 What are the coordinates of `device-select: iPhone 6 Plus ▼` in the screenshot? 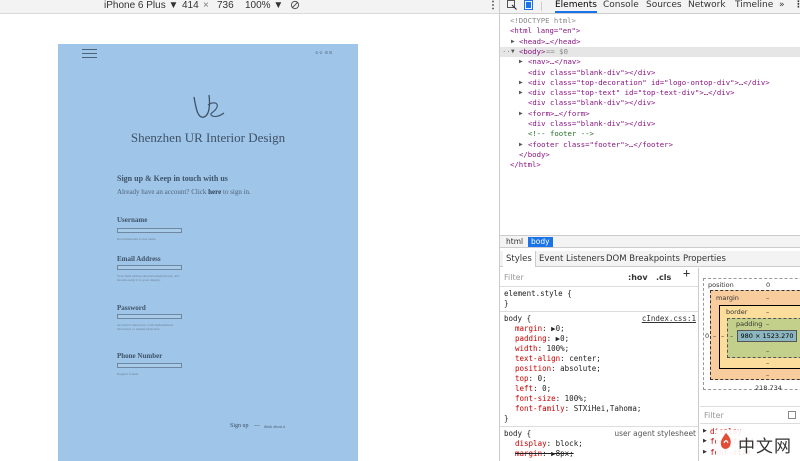 It's located at (141, 5).